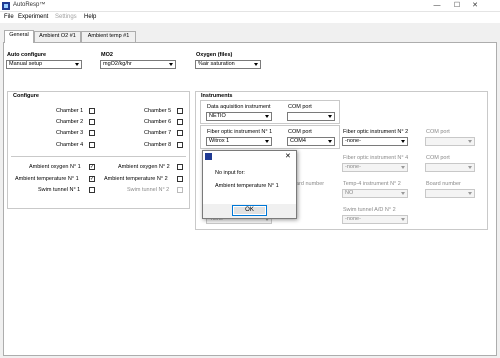 The height and width of the screenshot is (358, 500). Describe the element at coordinates (353, 219) in the screenshot. I see `swim-2-value: -none-` at that location.